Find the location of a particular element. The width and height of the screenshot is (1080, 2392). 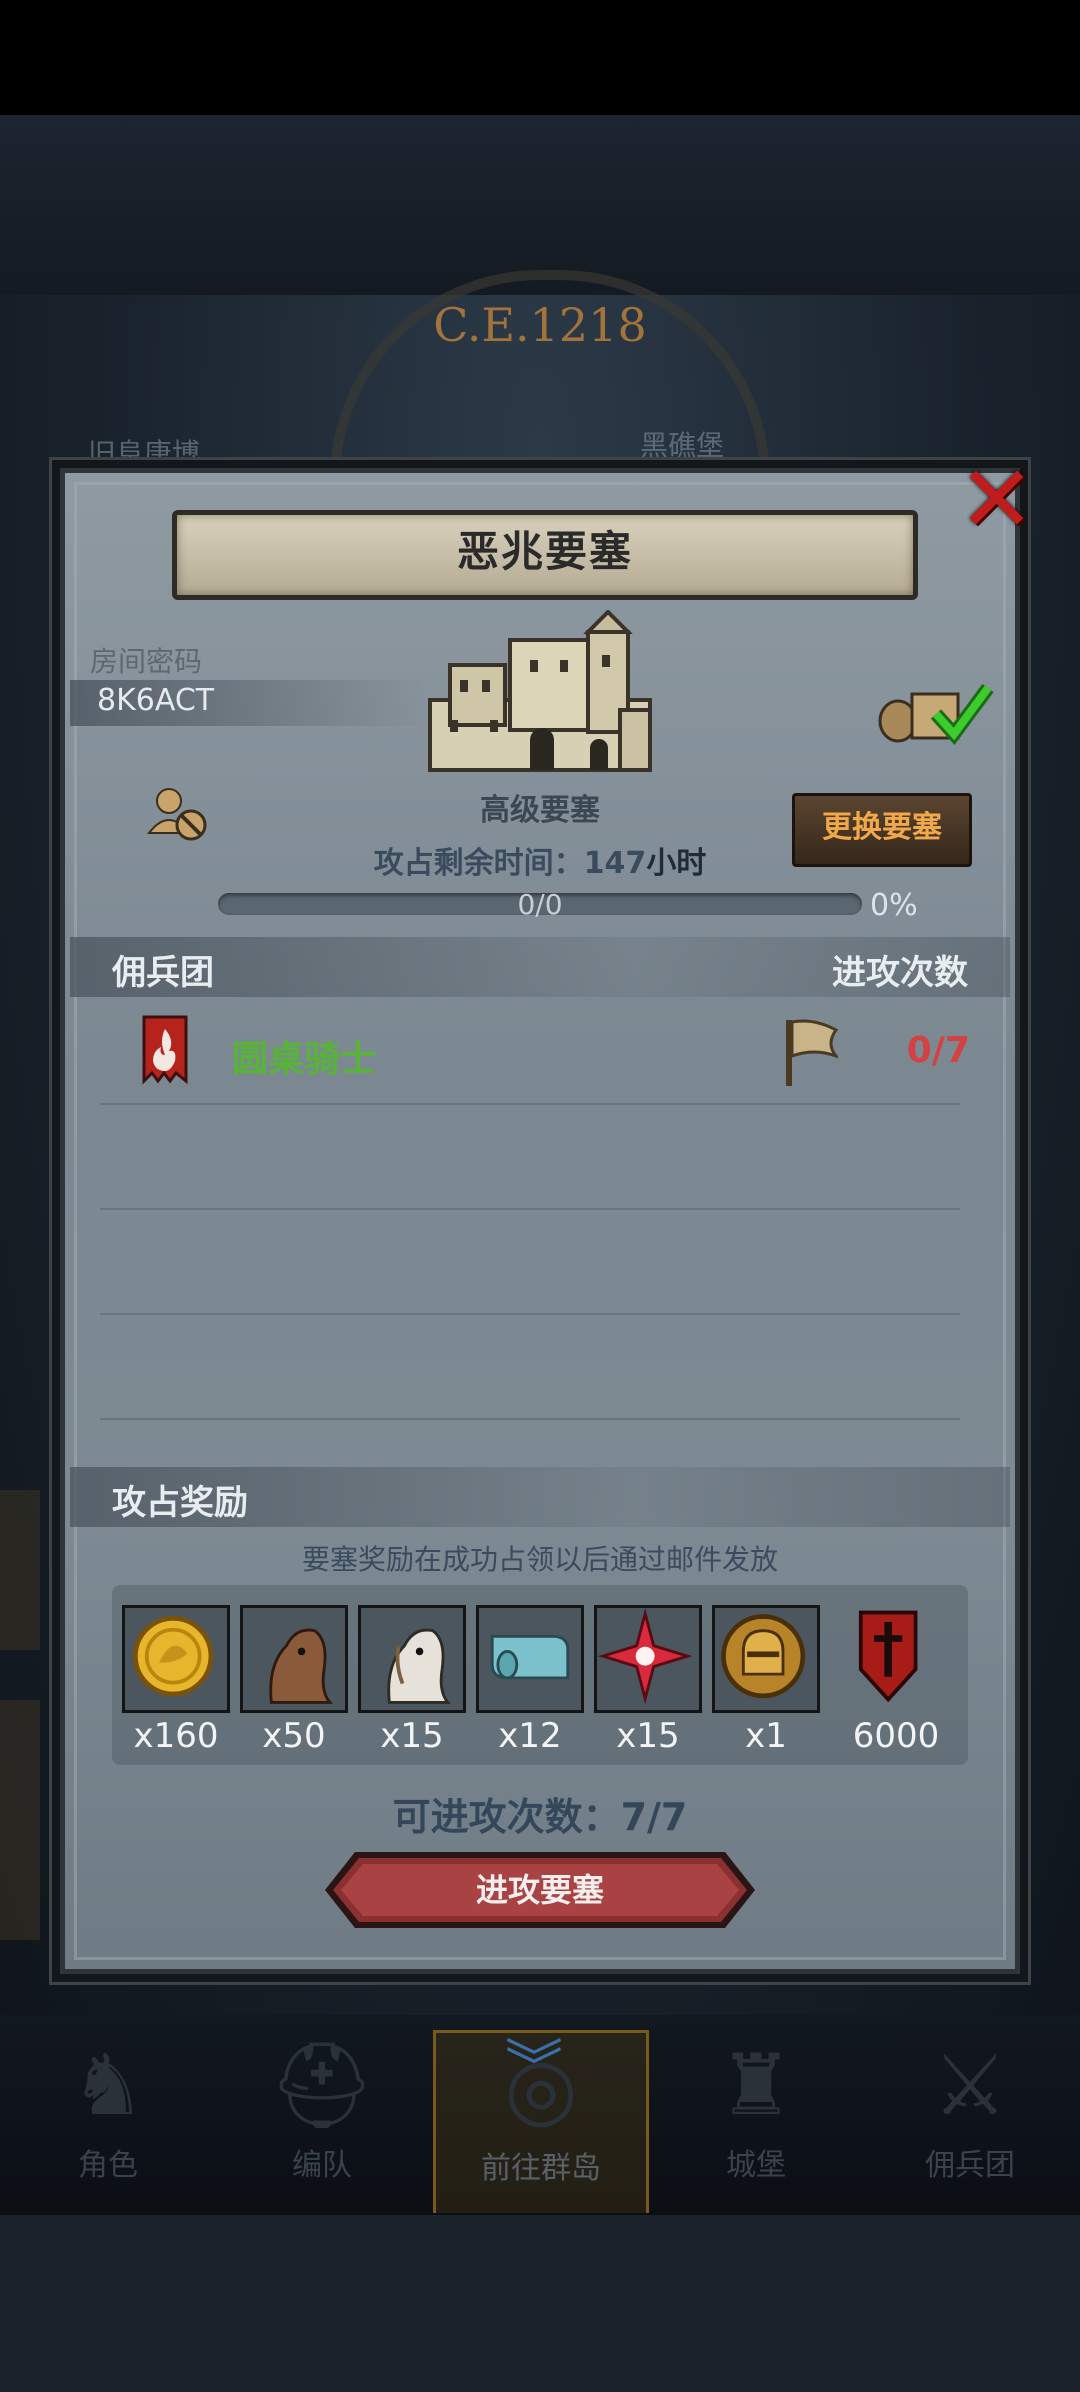

reward-quantity: x12 is located at coordinates (530, 1736).